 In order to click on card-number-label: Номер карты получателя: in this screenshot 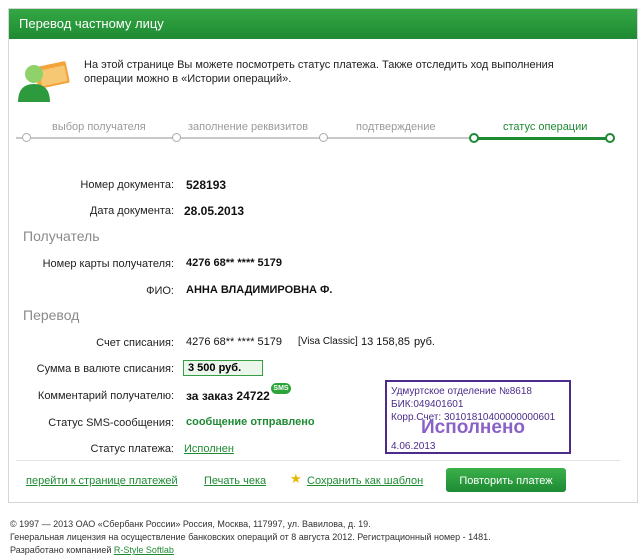, I will do `click(108, 264)`.